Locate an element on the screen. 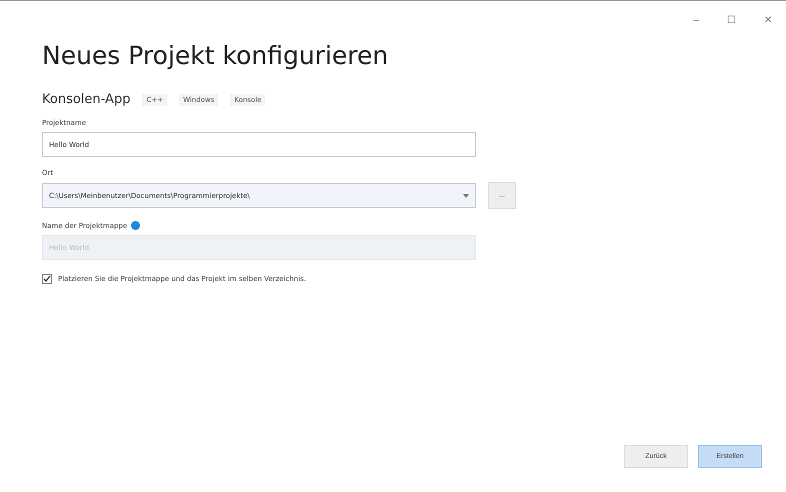  checkbox is located at coordinates (47, 279).